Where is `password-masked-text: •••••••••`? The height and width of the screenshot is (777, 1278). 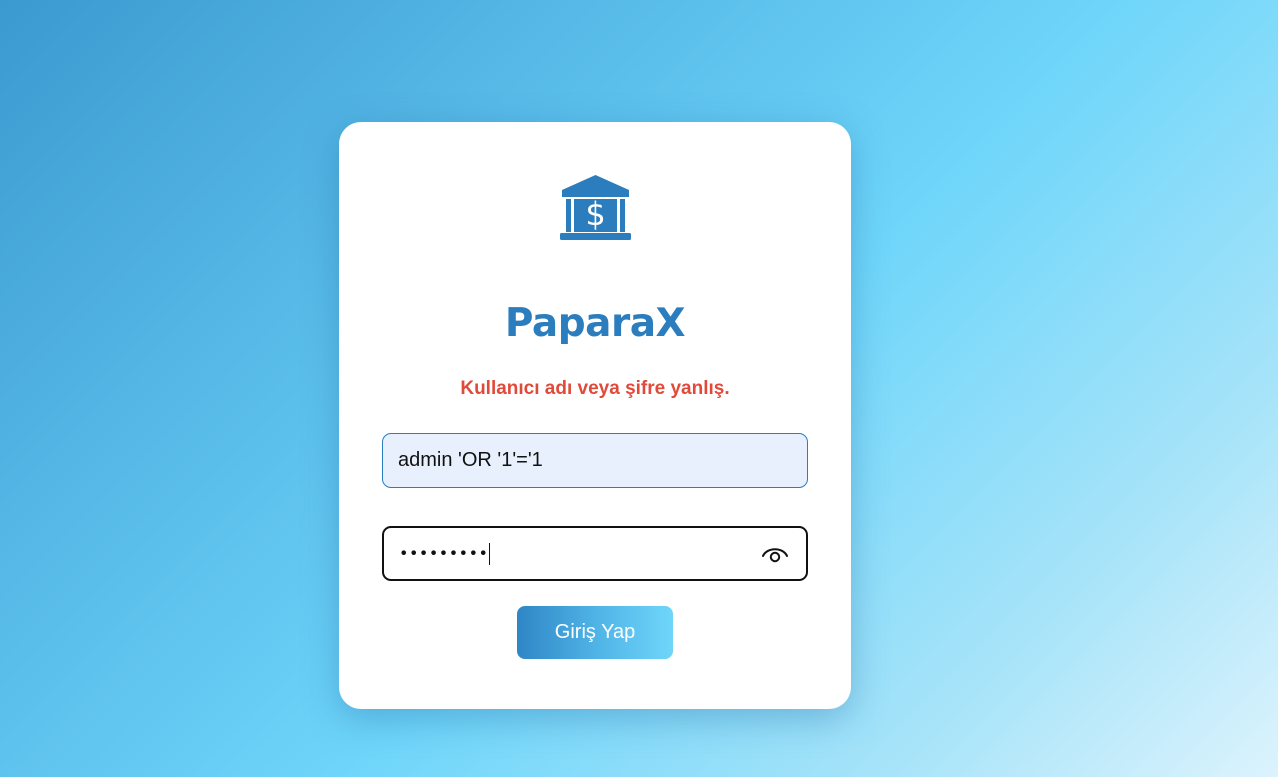 password-masked-text: ••••••••• is located at coordinates (444, 552).